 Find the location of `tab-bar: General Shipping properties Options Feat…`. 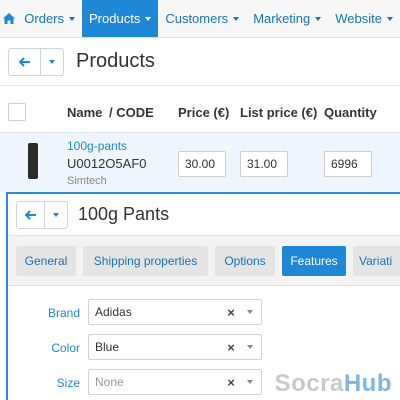

tab-bar: General Shipping properties Options Feat… is located at coordinates (204, 261).